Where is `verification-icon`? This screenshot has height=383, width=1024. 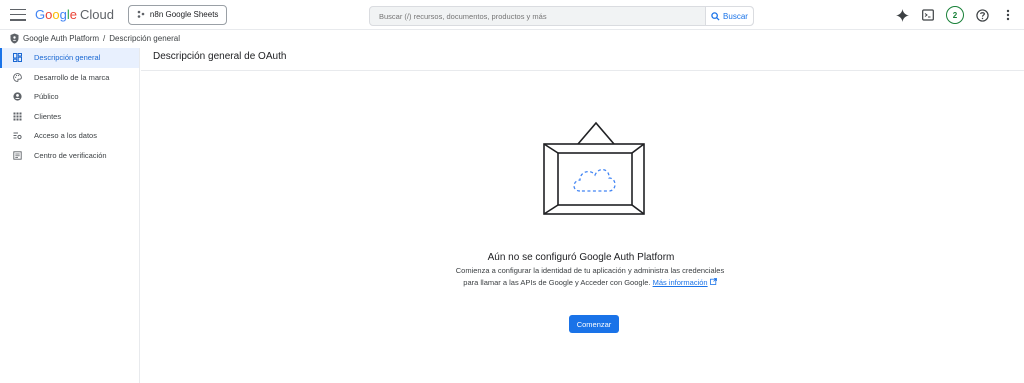
verification-icon is located at coordinates (17, 155).